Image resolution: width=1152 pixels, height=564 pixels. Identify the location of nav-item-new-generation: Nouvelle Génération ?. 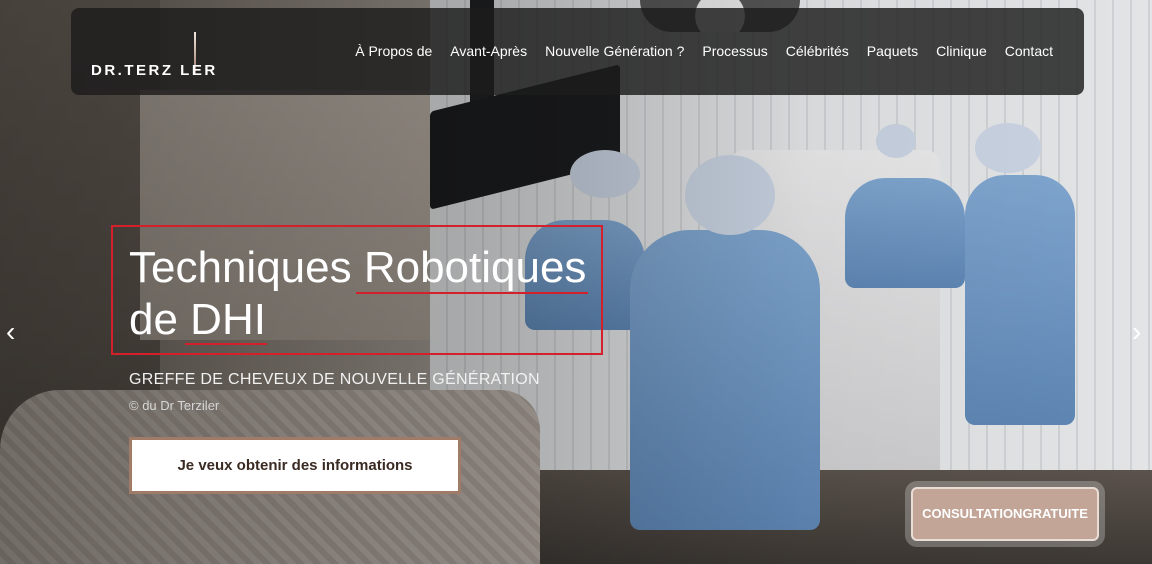
(614, 51).